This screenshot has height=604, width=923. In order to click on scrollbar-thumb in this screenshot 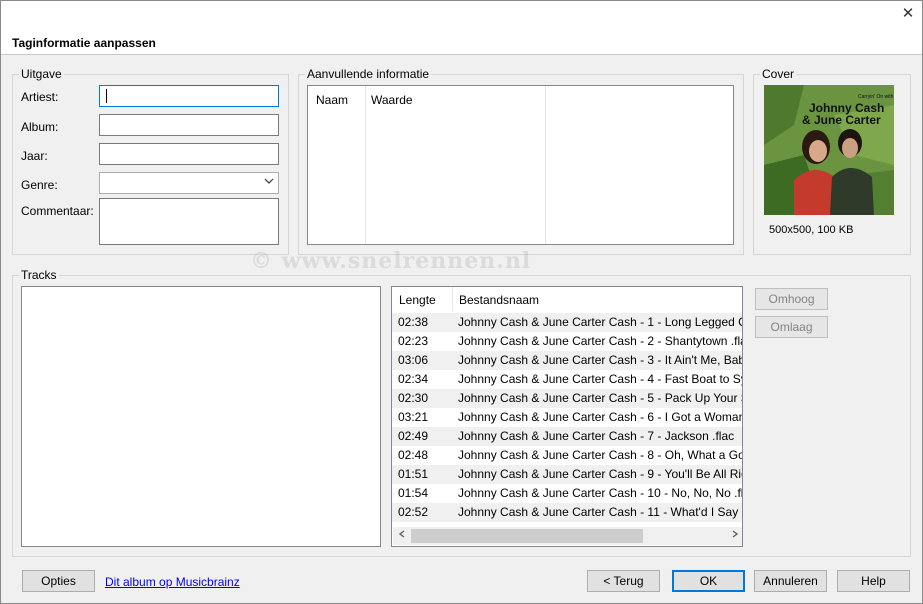, I will do `click(527, 536)`.